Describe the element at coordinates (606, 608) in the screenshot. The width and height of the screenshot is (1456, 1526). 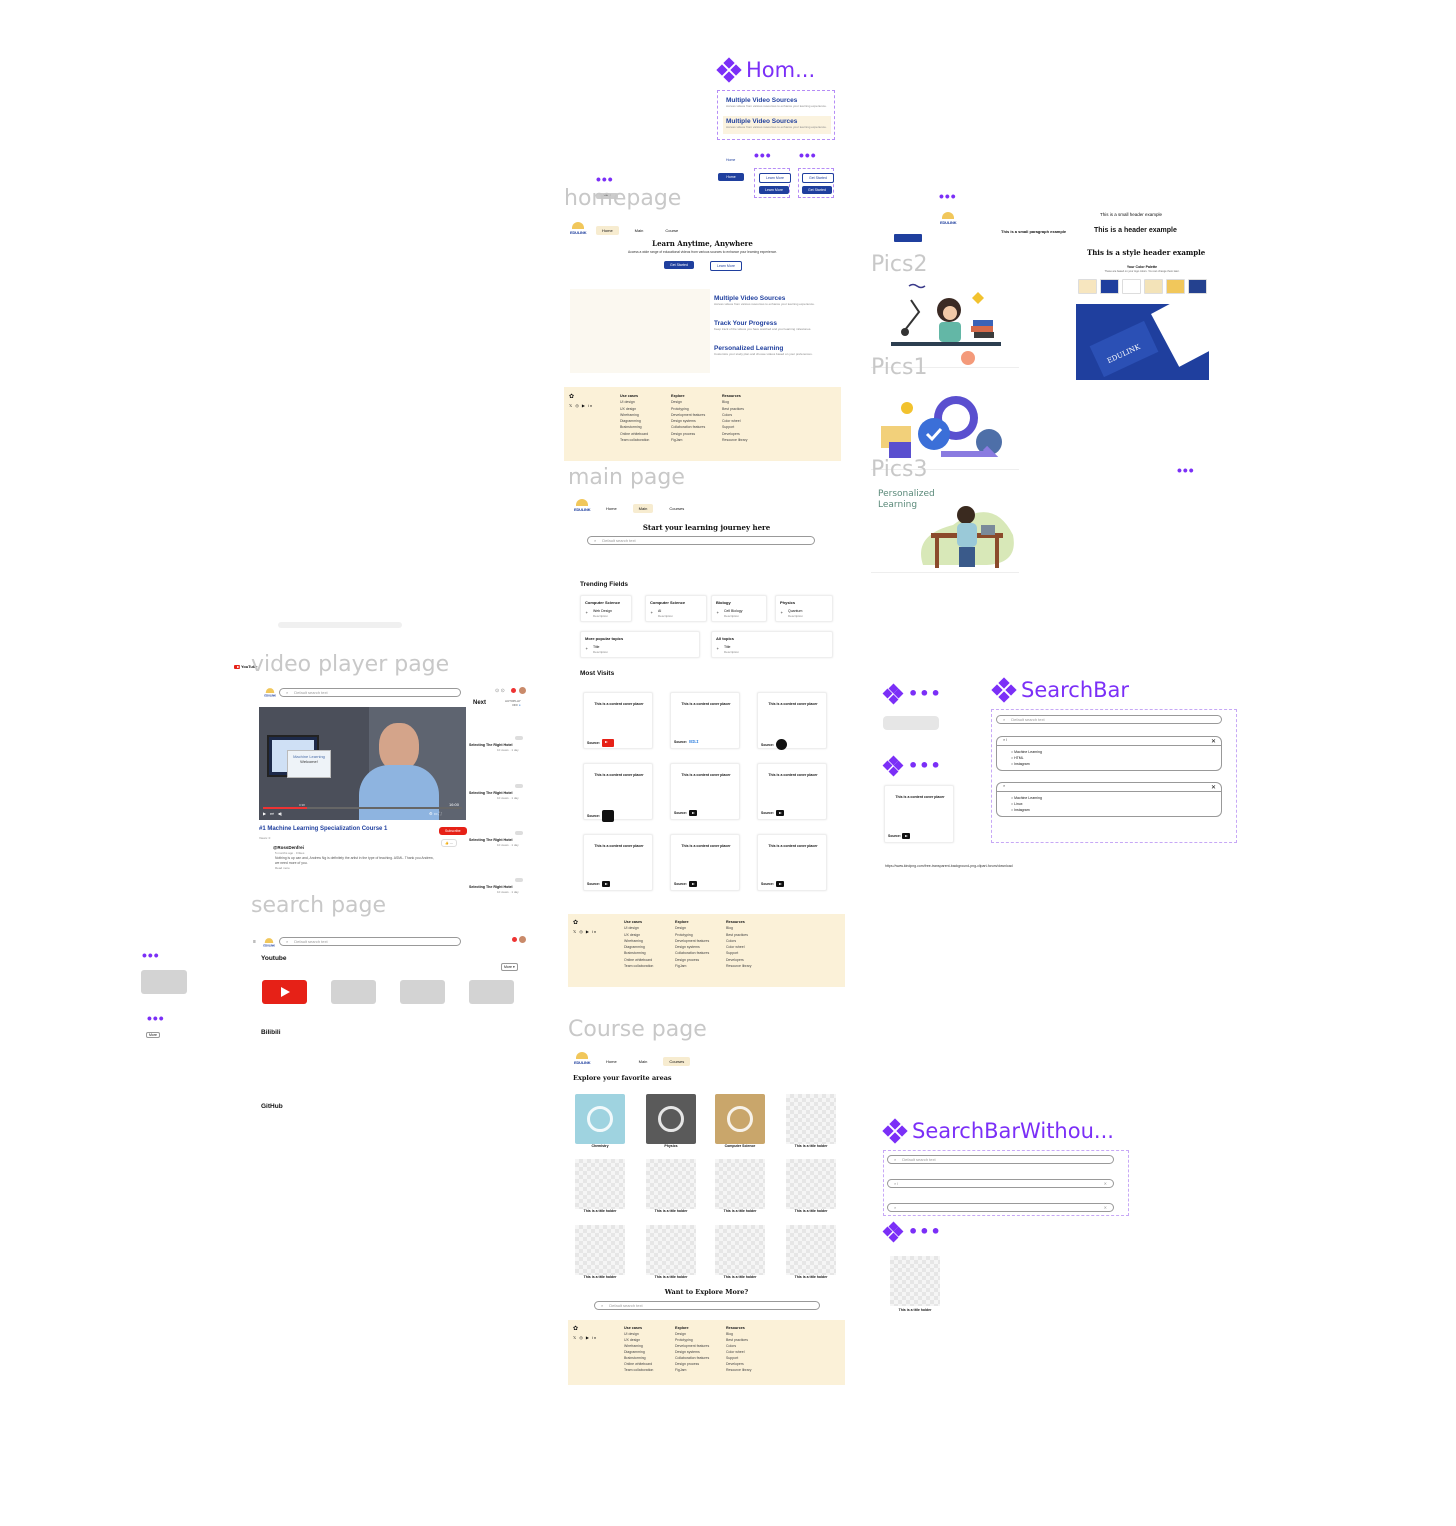
I see `field-card: Computer Science ✦ Web Design Description` at that location.